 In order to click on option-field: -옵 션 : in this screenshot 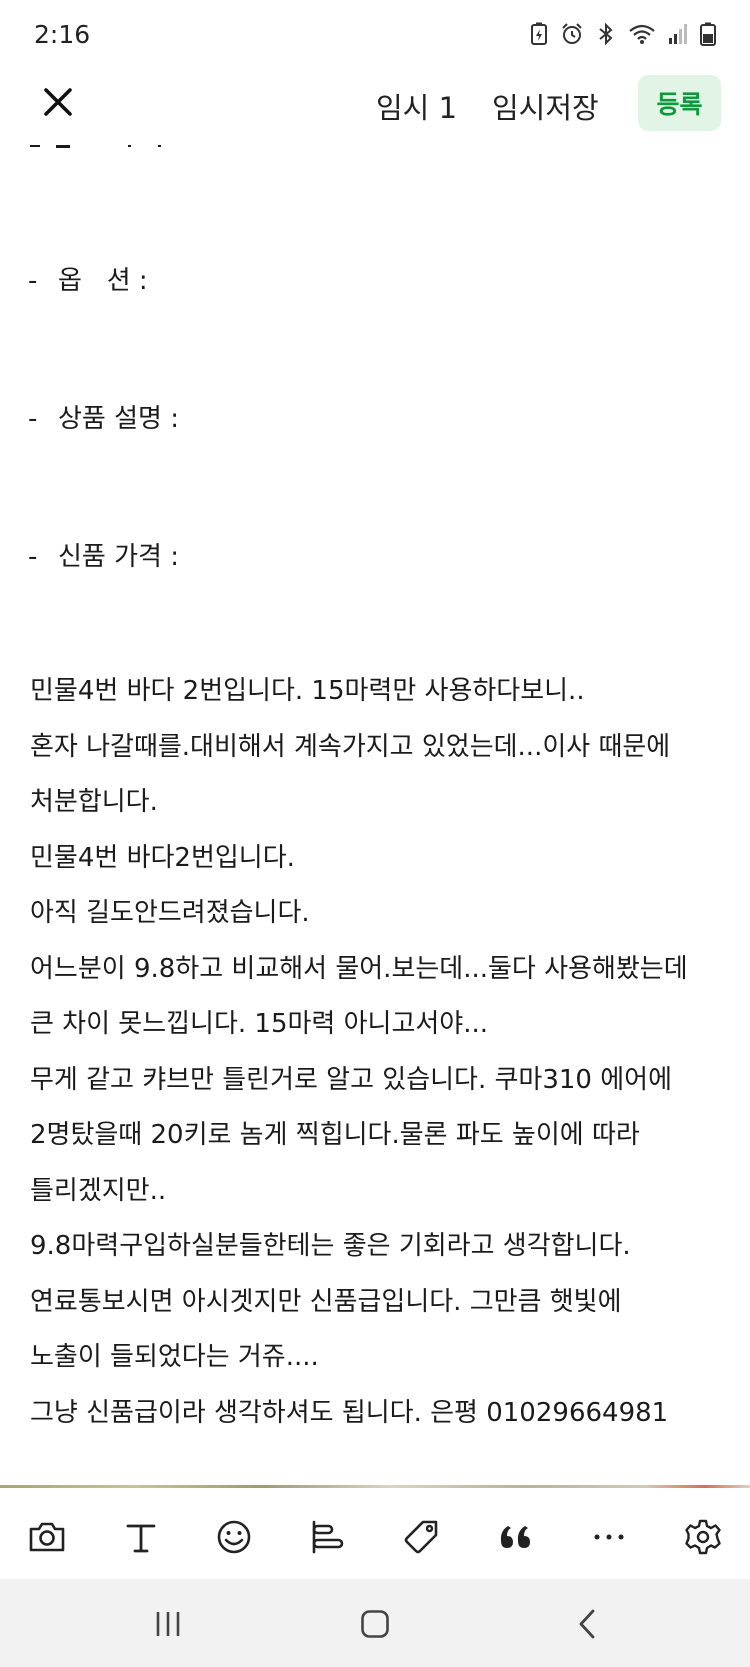, I will do `click(88, 278)`.